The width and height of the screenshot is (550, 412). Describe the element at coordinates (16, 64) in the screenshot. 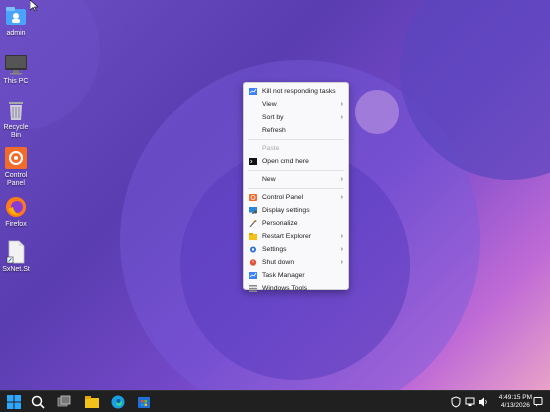

I see `monitor-icon` at that location.